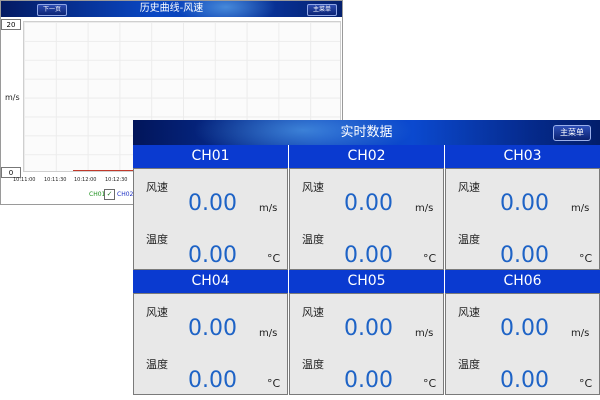  What do you see at coordinates (522, 219) in the screenshot?
I see `channel-panel-ch03: 风速 0.00 m/s 温度 0.00 °C` at bounding box center [522, 219].